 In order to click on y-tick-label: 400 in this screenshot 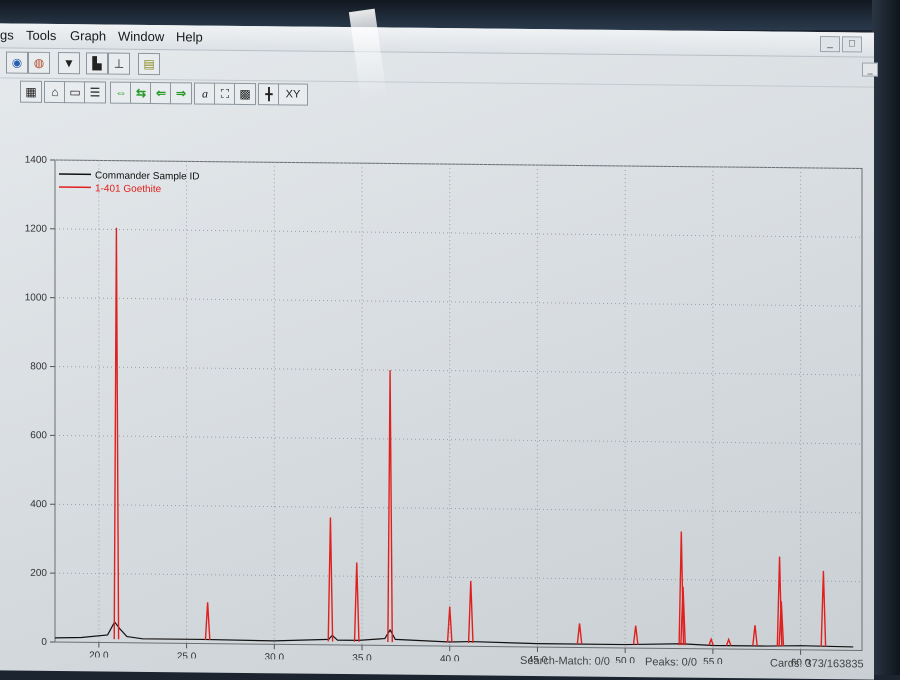, I will do `click(38, 504)`.